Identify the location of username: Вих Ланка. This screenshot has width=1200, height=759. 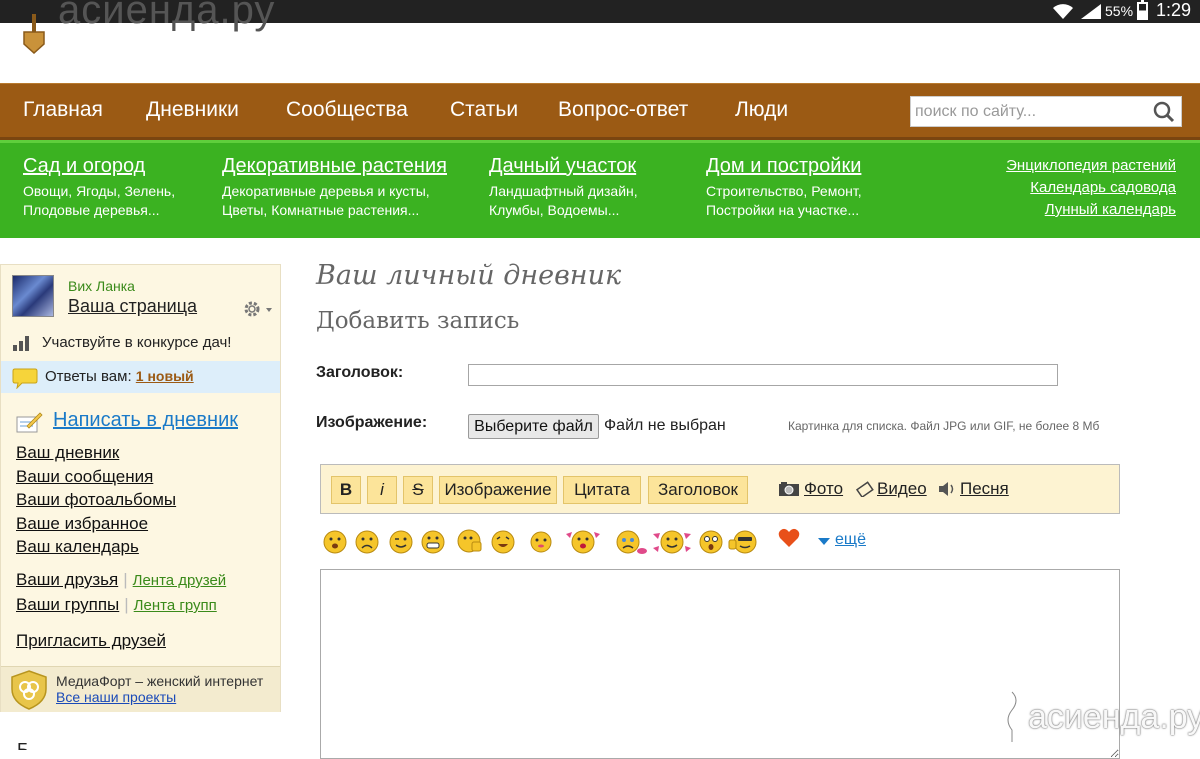
(101, 286).